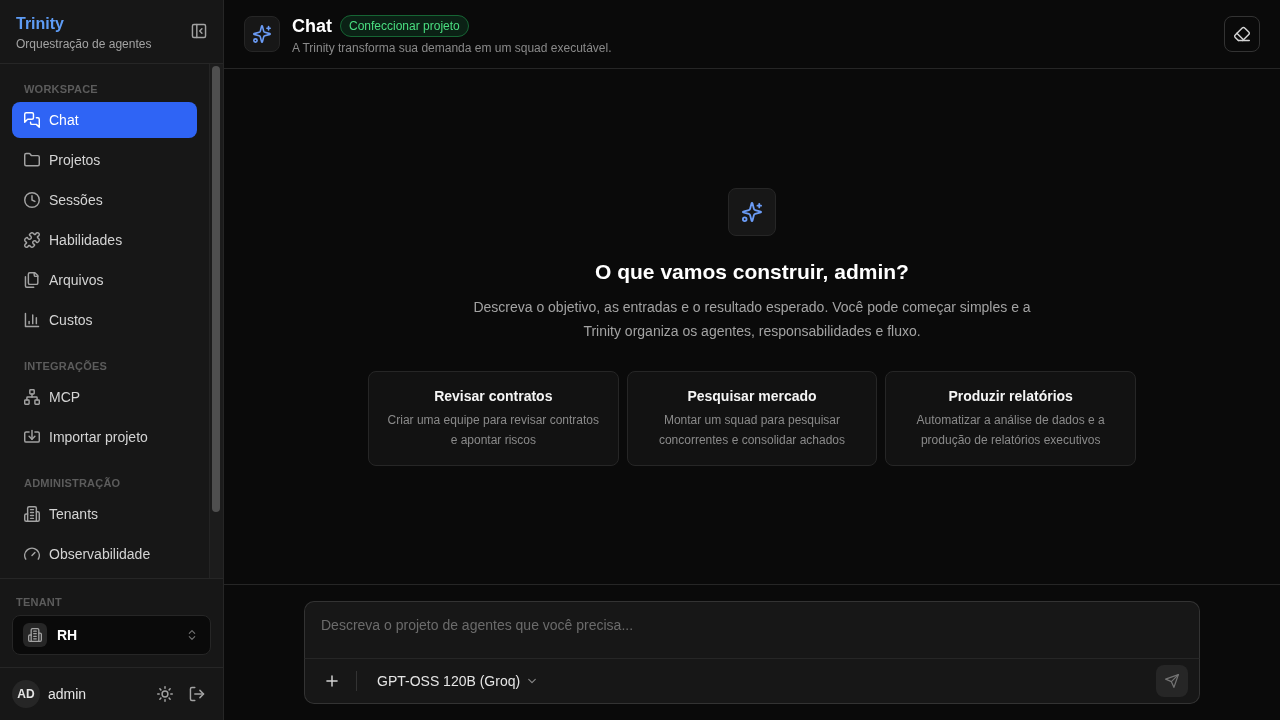 This screenshot has height=720, width=1280. I want to click on nav-item: Arquivos, so click(104, 280).